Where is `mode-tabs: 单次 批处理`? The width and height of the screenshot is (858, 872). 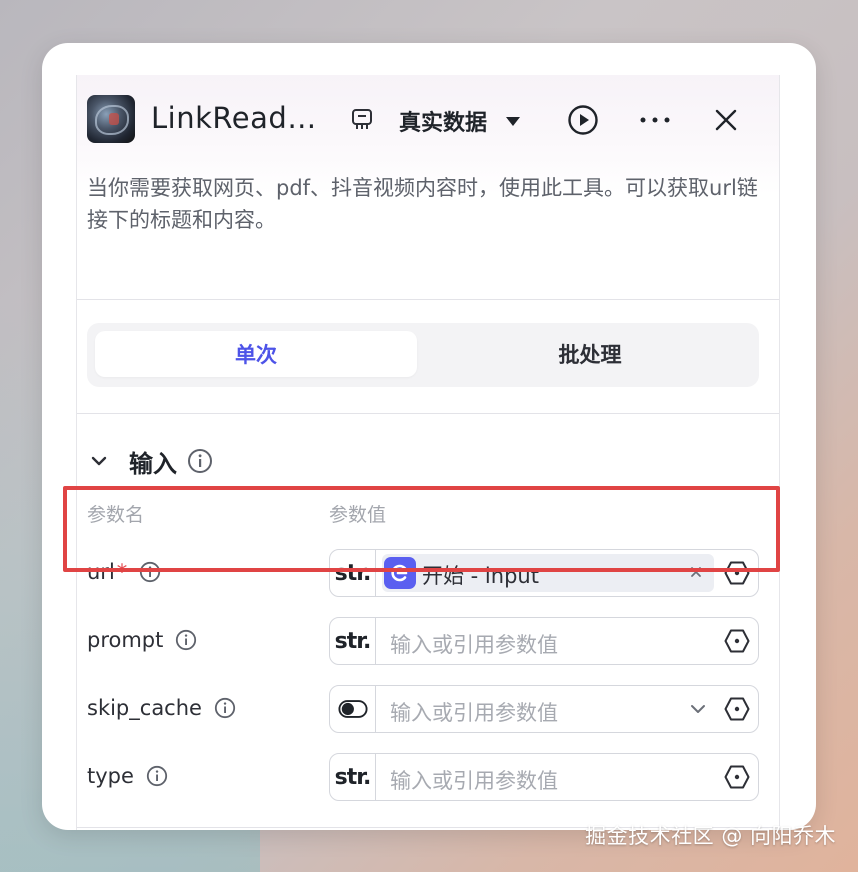
mode-tabs: 单次 批处理 is located at coordinates (423, 355).